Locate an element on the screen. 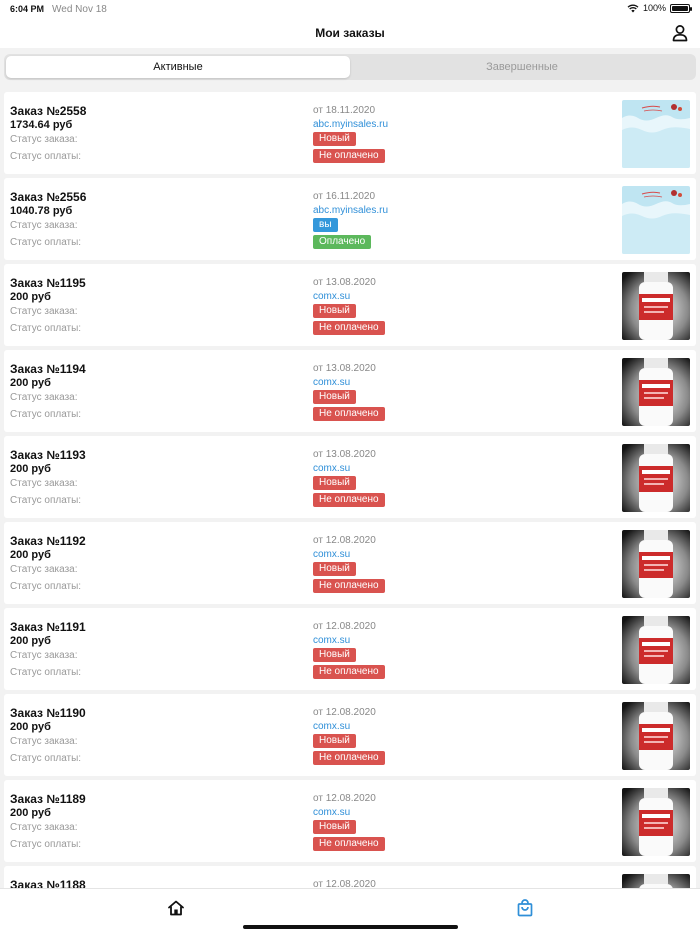  status-date: Wed Nov 18 is located at coordinates (79, 9).